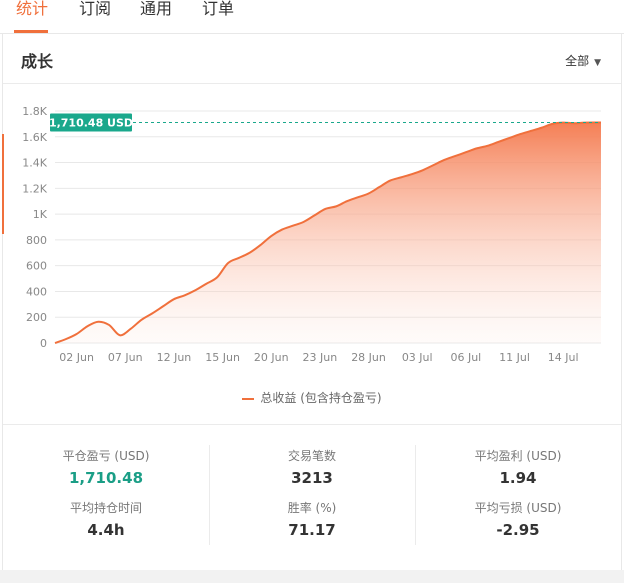 This screenshot has width=624, height=583. I want to click on stat-value: 1.94, so click(518, 478).